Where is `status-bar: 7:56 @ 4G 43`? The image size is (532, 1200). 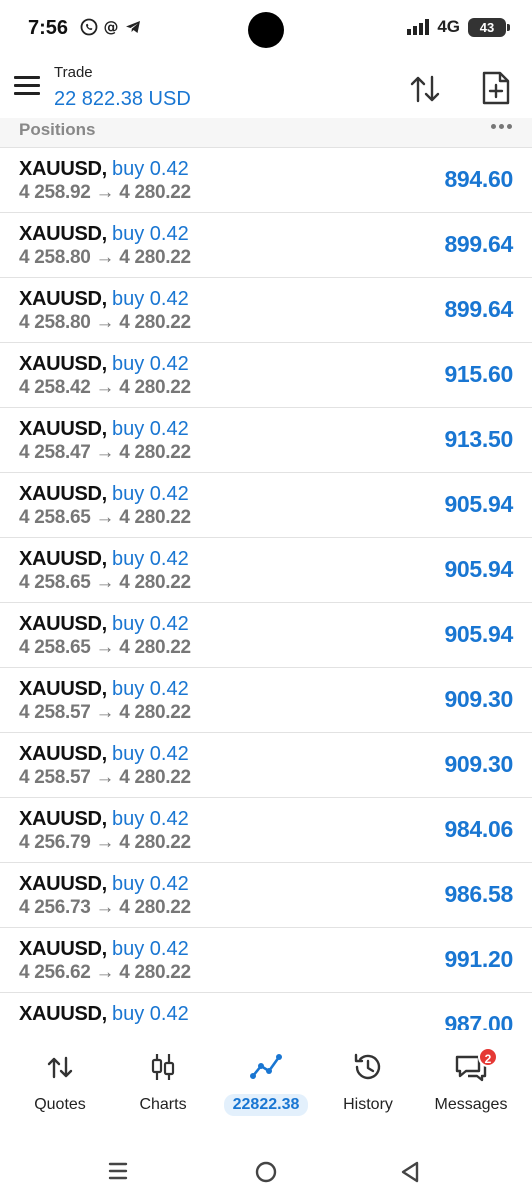
status-bar: 7:56 @ 4G 43 is located at coordinates (266, 29).